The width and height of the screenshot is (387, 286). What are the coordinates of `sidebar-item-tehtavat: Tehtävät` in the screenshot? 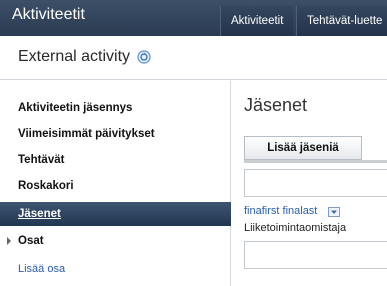 It's located at (115, 160).